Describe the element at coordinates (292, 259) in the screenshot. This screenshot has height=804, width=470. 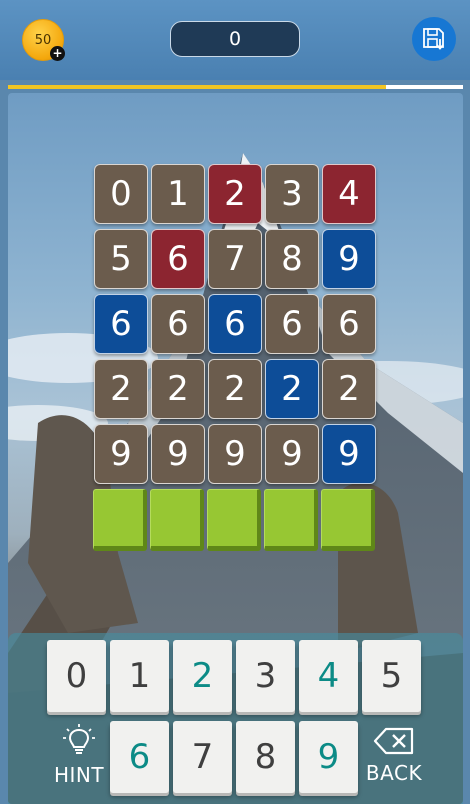
I see `board-cell: 8` at that location.